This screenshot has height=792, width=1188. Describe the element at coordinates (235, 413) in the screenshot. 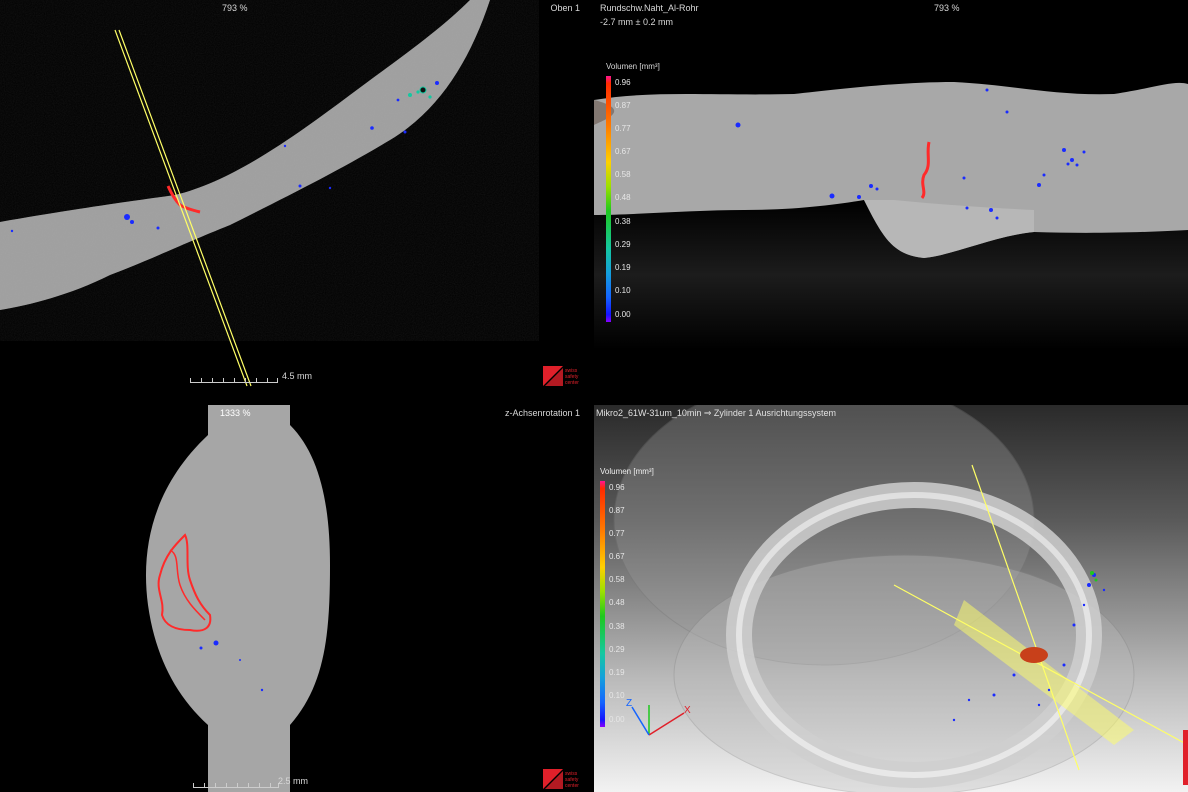

I see `zoom-label: 1333 %` at that location.